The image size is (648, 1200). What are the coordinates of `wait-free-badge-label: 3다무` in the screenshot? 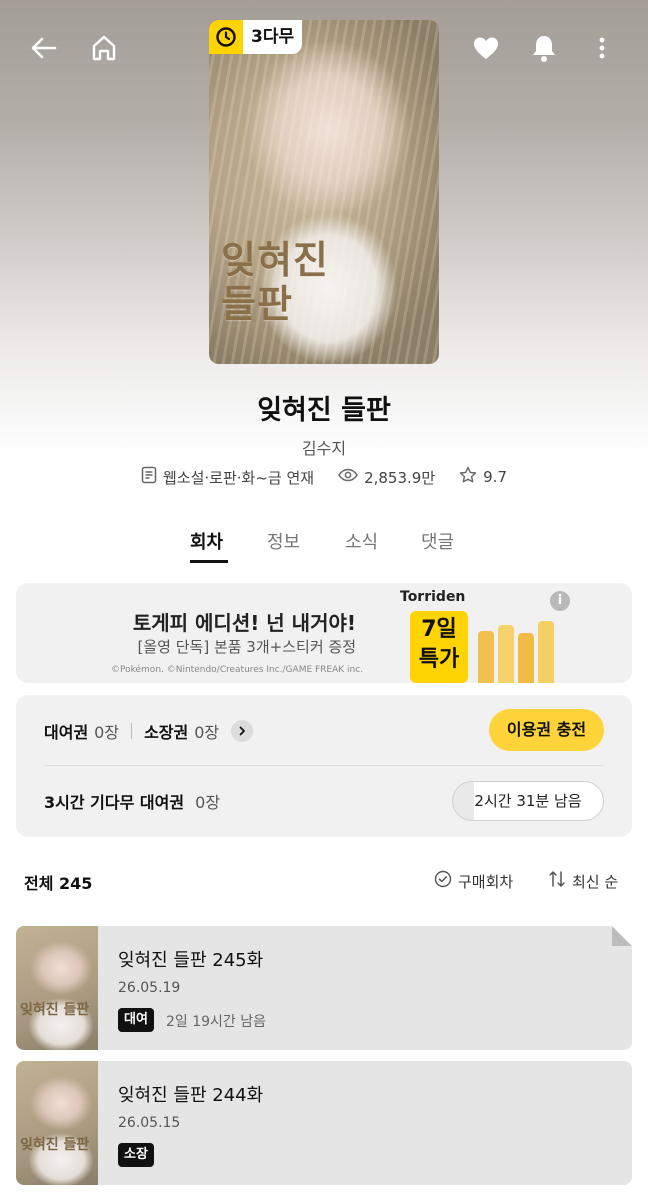 It's located at (273, 37).